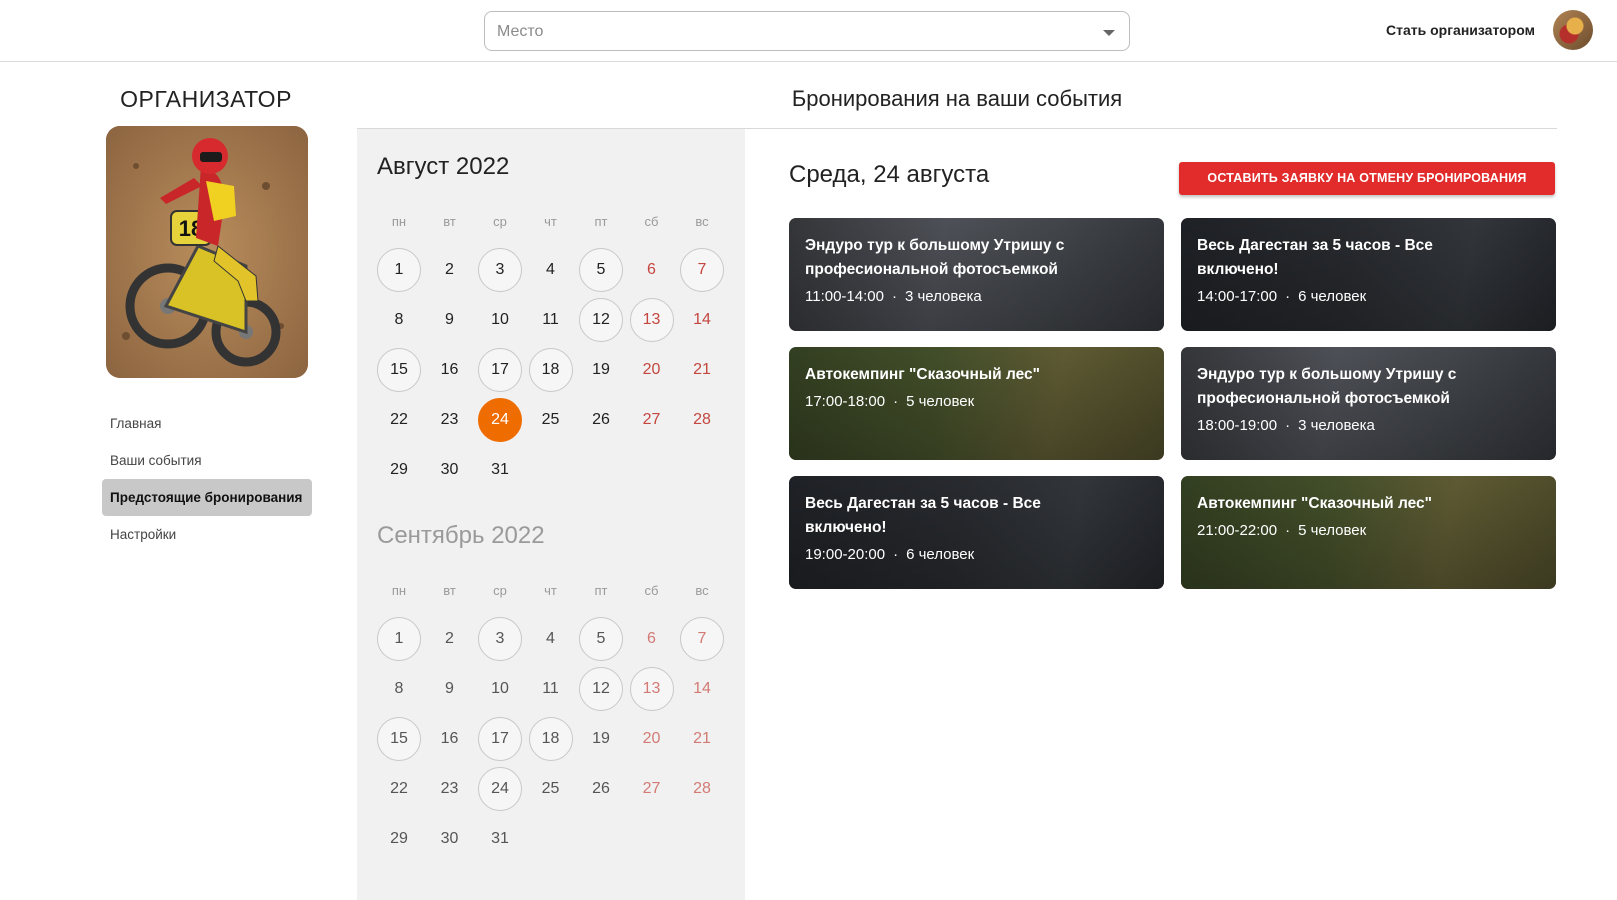  I want to click on booking-people: 3 человека, so click(1336, 425).